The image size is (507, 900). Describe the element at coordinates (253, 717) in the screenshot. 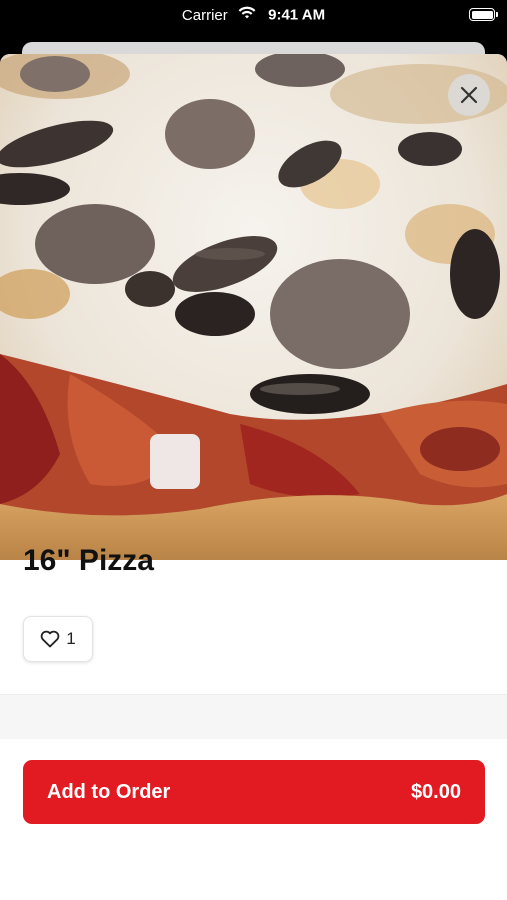

I see `section-divider` at that location.